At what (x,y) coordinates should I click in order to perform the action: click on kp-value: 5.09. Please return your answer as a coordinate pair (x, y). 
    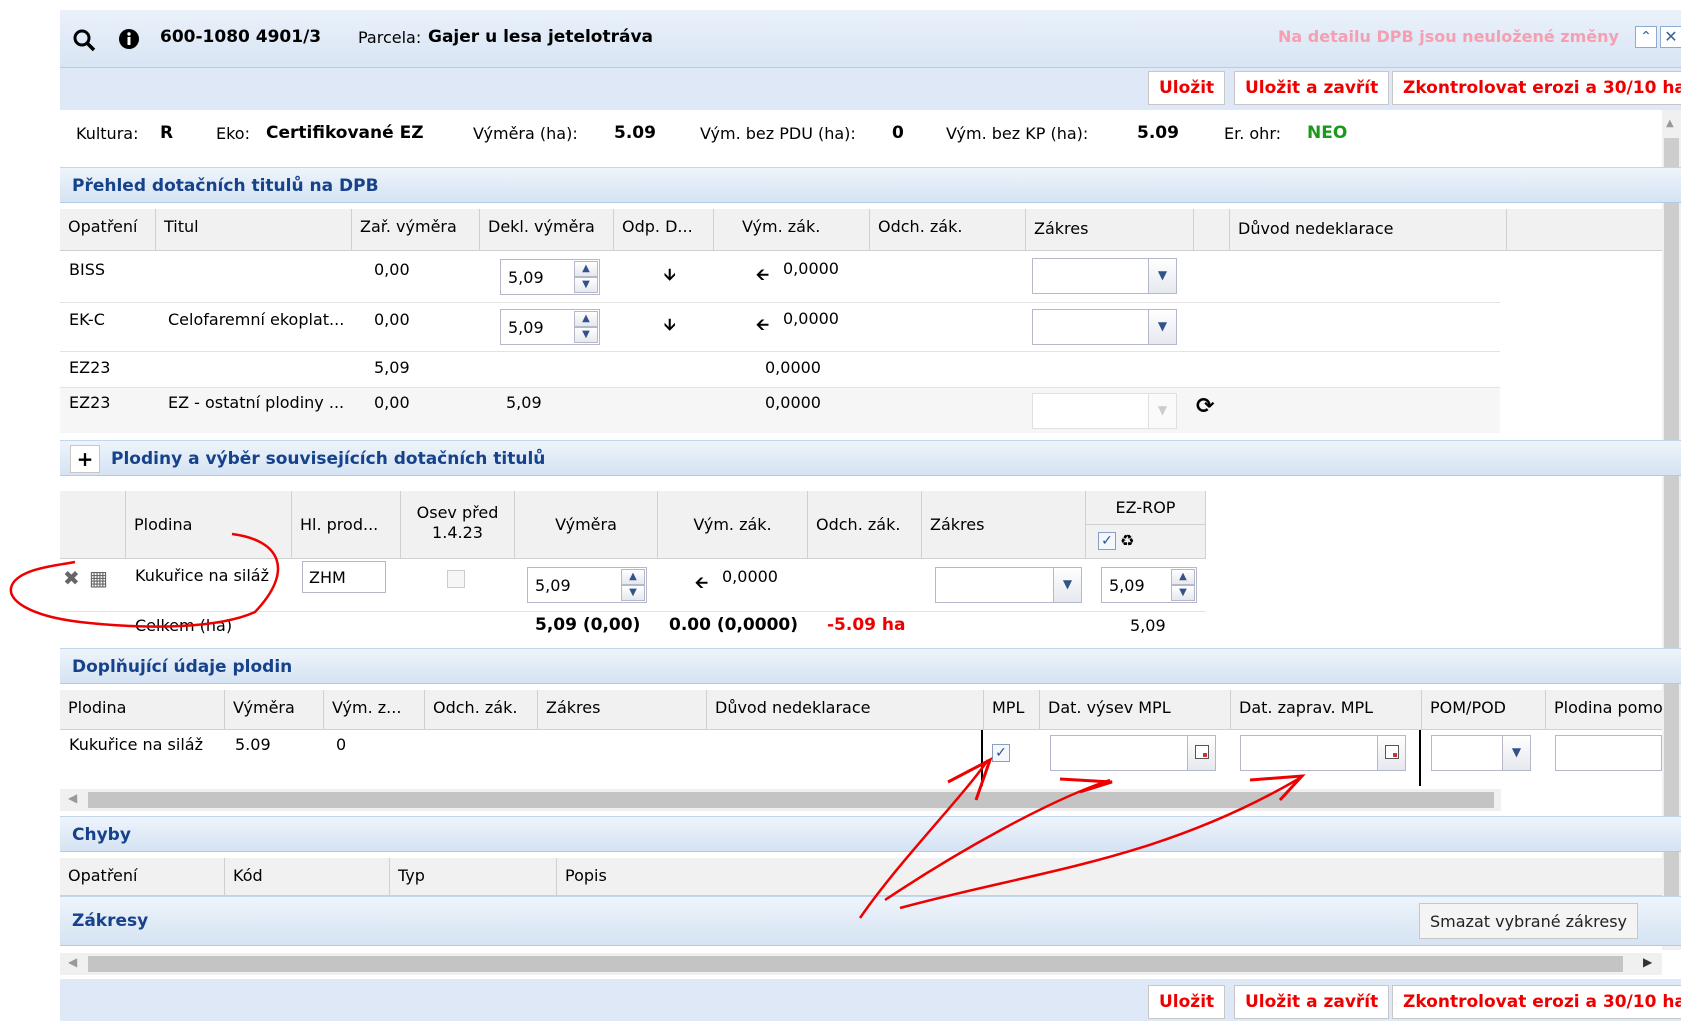
    Looking at the image, I should click on (1158, 133).